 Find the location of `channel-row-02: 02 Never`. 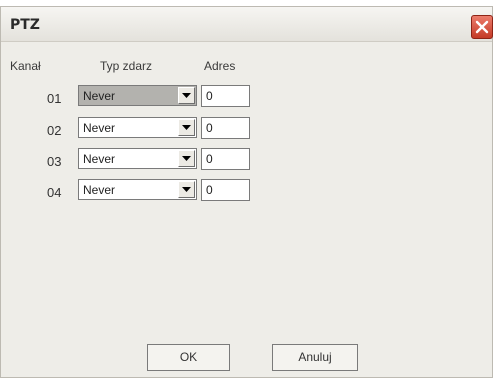

channel-row-02: 02 Never is located at coordinates (151, 129).